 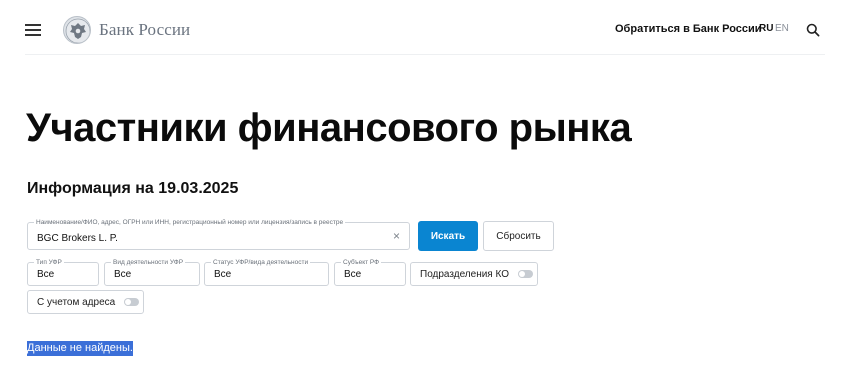 What do you see at coordinates (396, 236) in the screenshot?
I see `clear-icon: ×` at bounding box center [396, 236].